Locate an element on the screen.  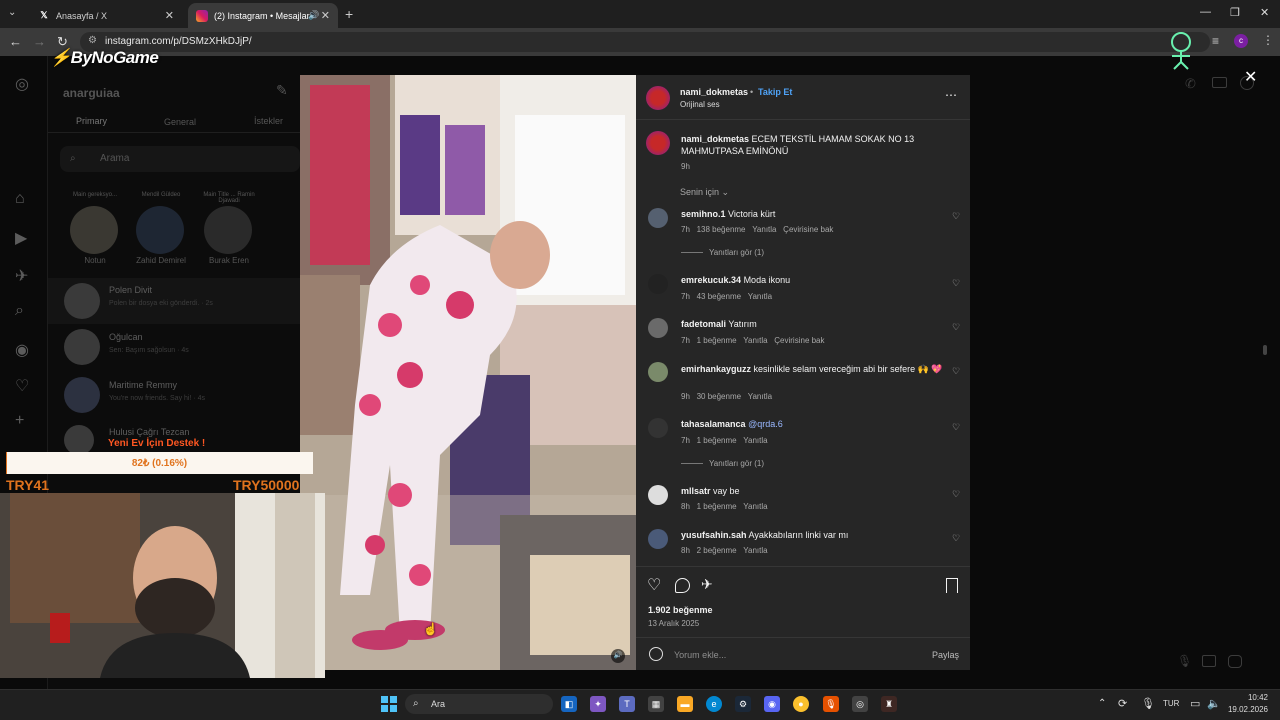
reels-icon: ▶ is located at coordinates (21, 238).